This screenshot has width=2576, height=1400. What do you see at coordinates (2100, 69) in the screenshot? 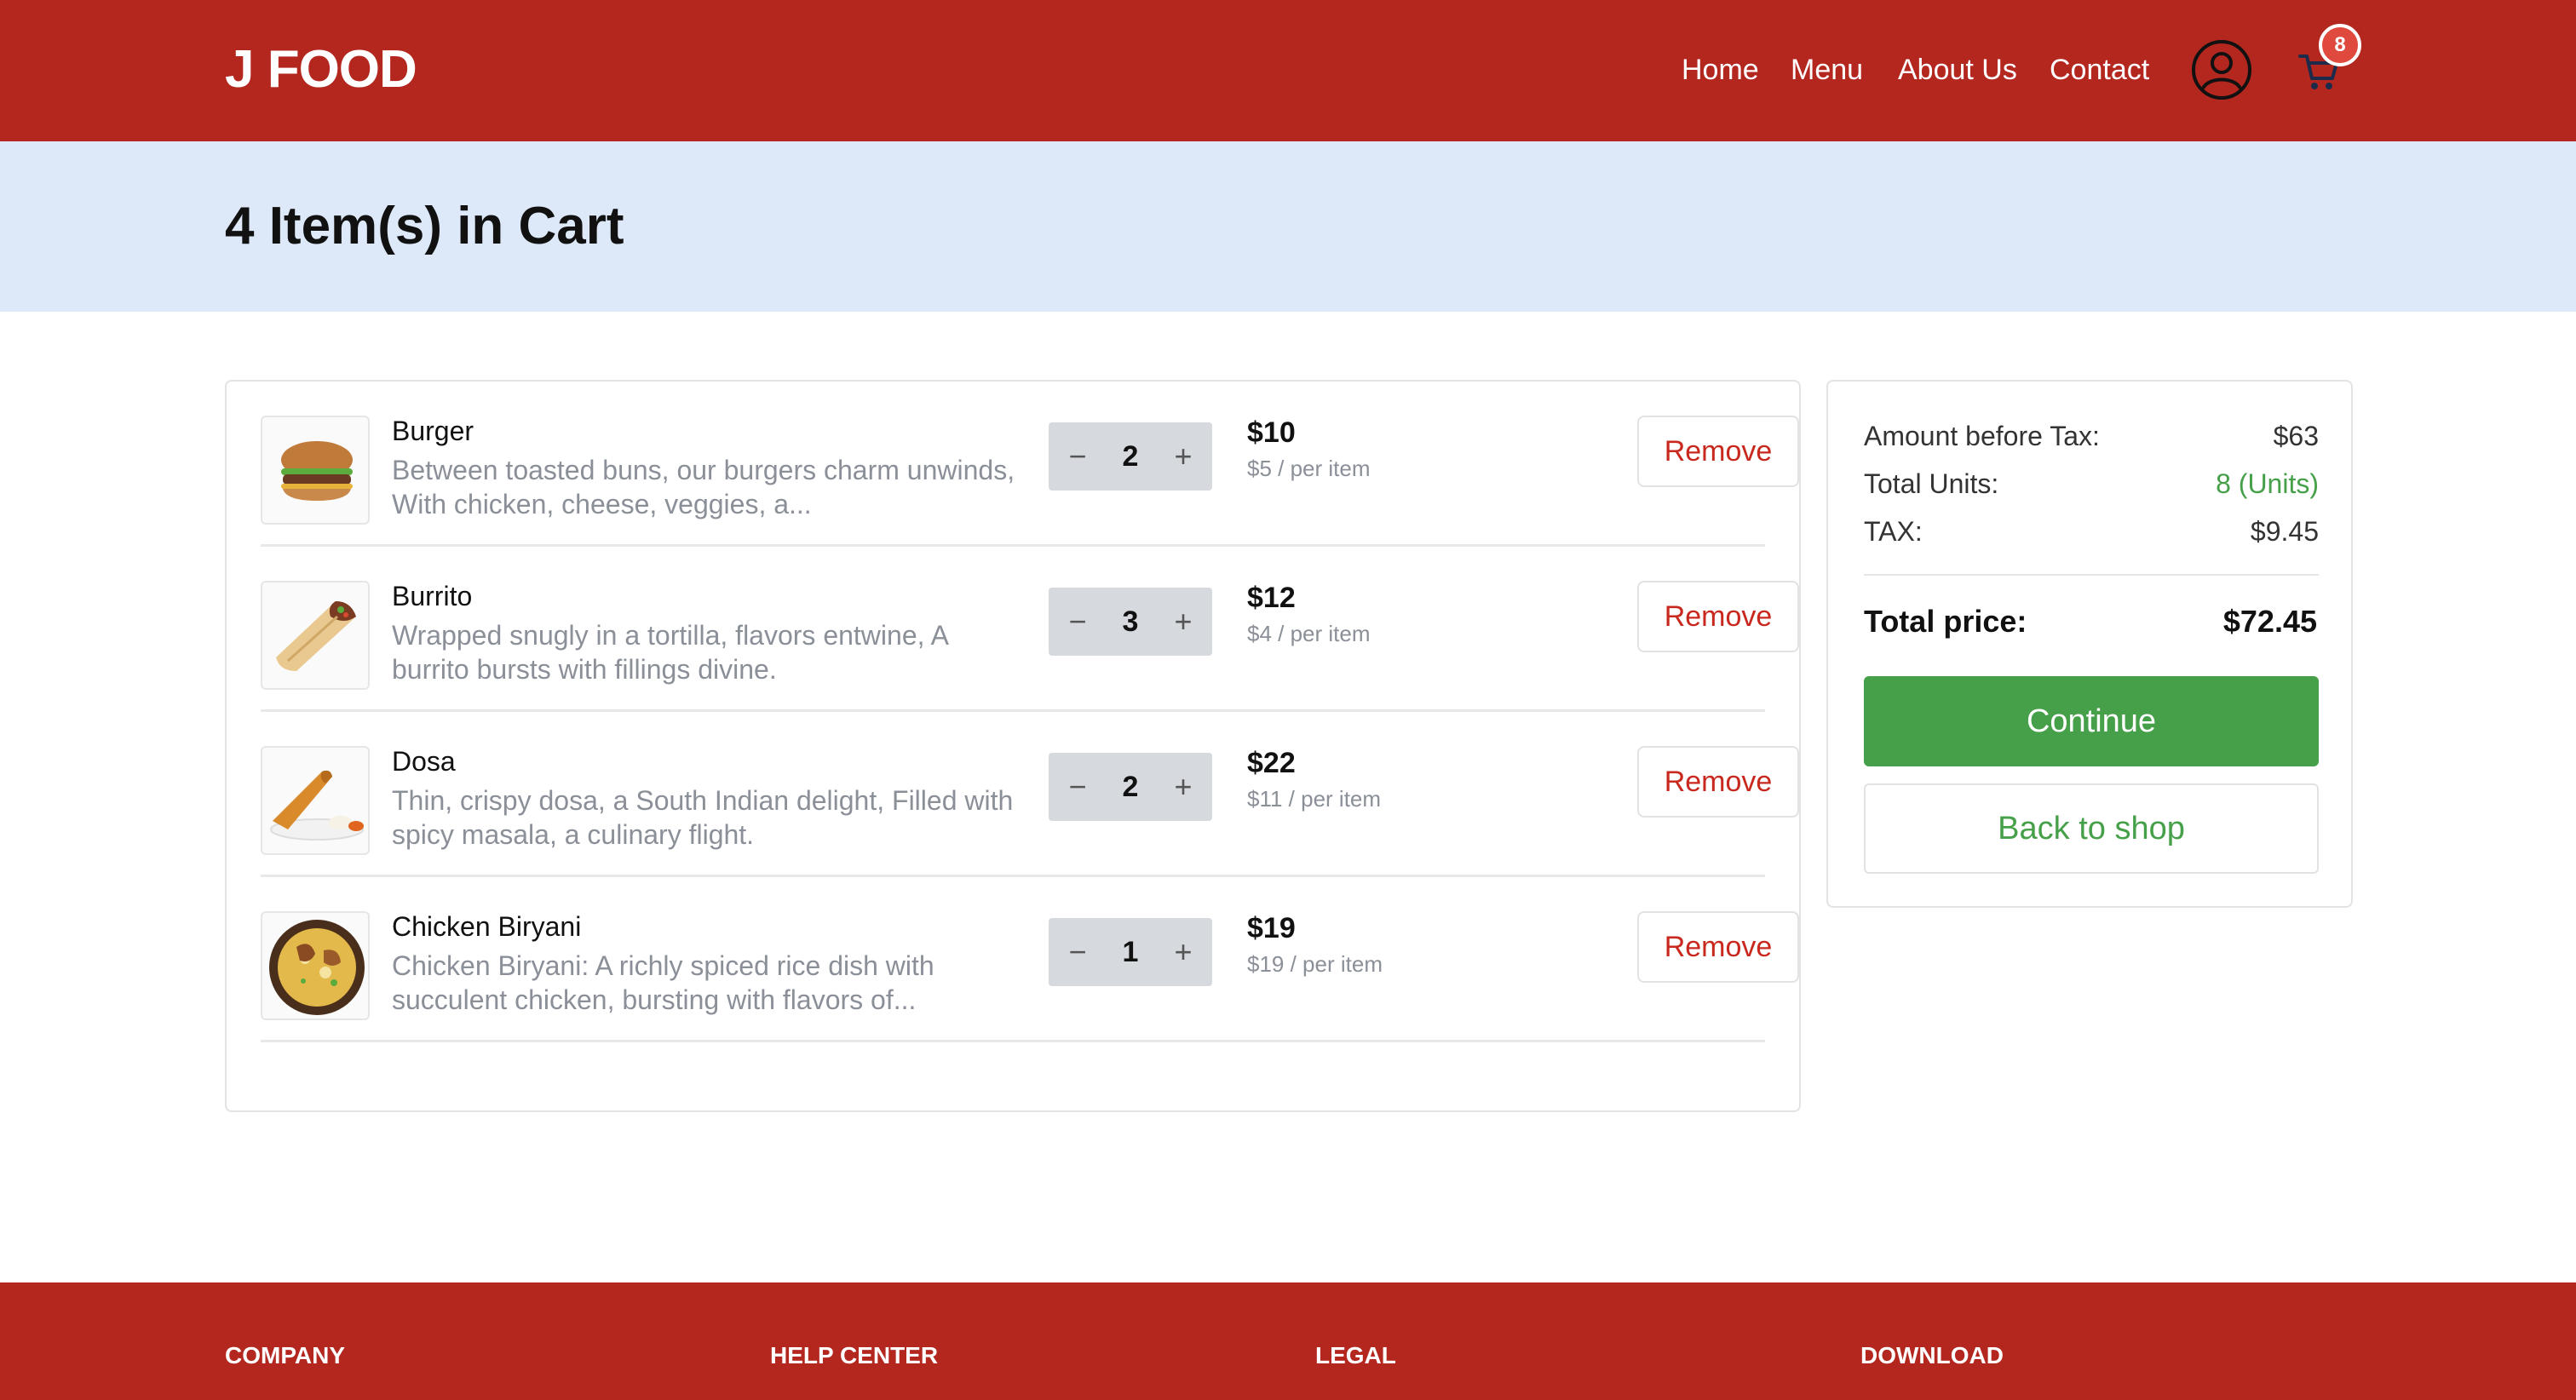
I see `nav-link-contact: Contact` at bounding box center [2100, 69].